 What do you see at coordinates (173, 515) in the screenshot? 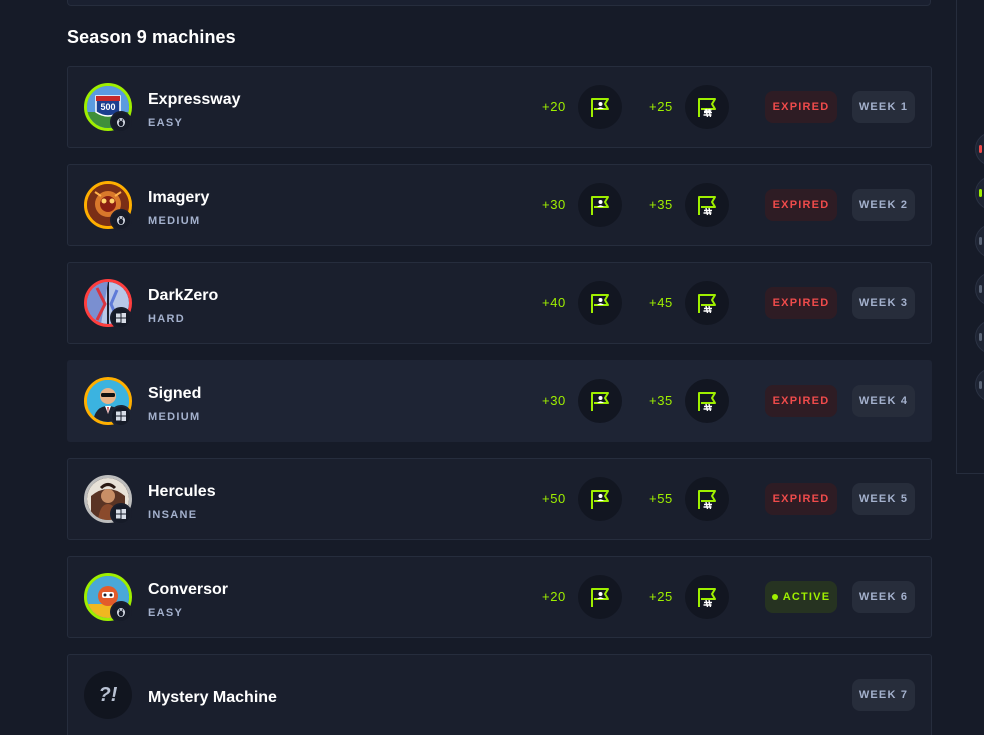
I see `machine-difficulty: INSANE` at bounding box center [173, 515].